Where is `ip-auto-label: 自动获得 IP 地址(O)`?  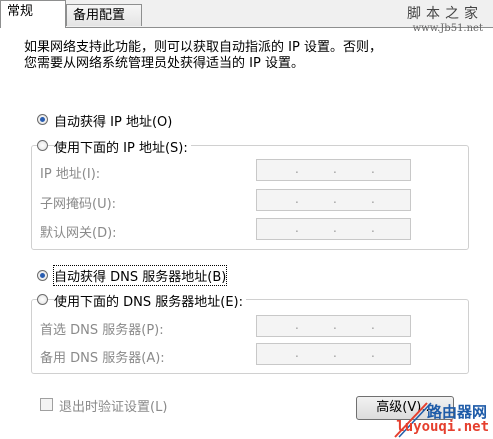 ip-auto-label: 自动获得 IP 地址(O) is located at coordinates (113, 120).